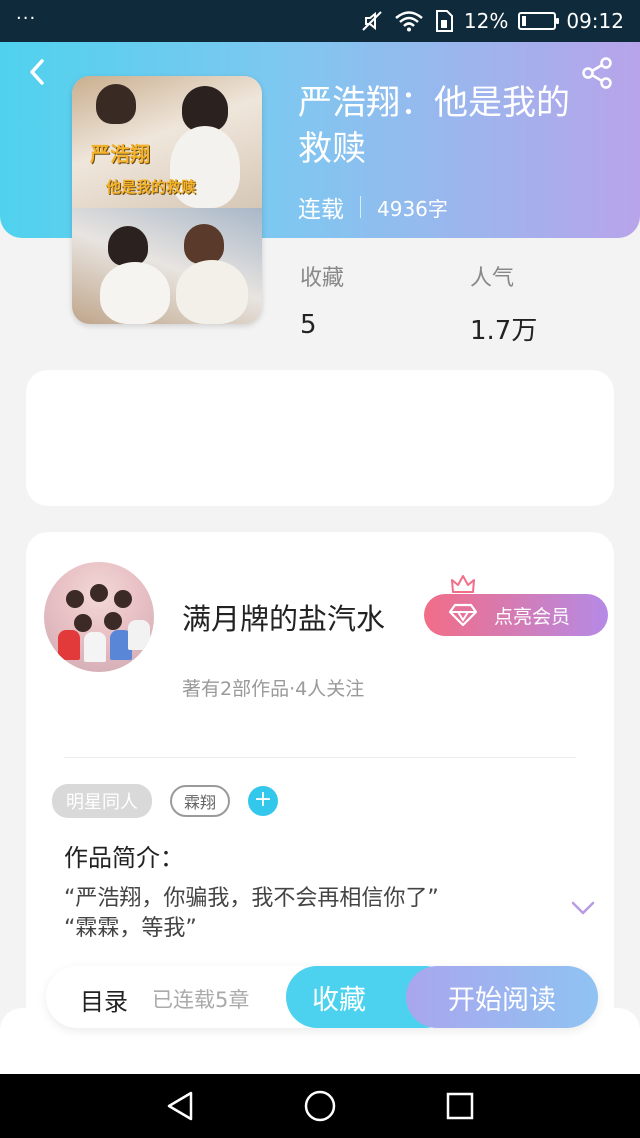 Image resolution: width=640 pixels, height=1138 pixels. What do you see at coordinates (320, 21) in the screenshot?
I see `status-bar: ··· 12% 09:12` at bounding box center [320, 21].